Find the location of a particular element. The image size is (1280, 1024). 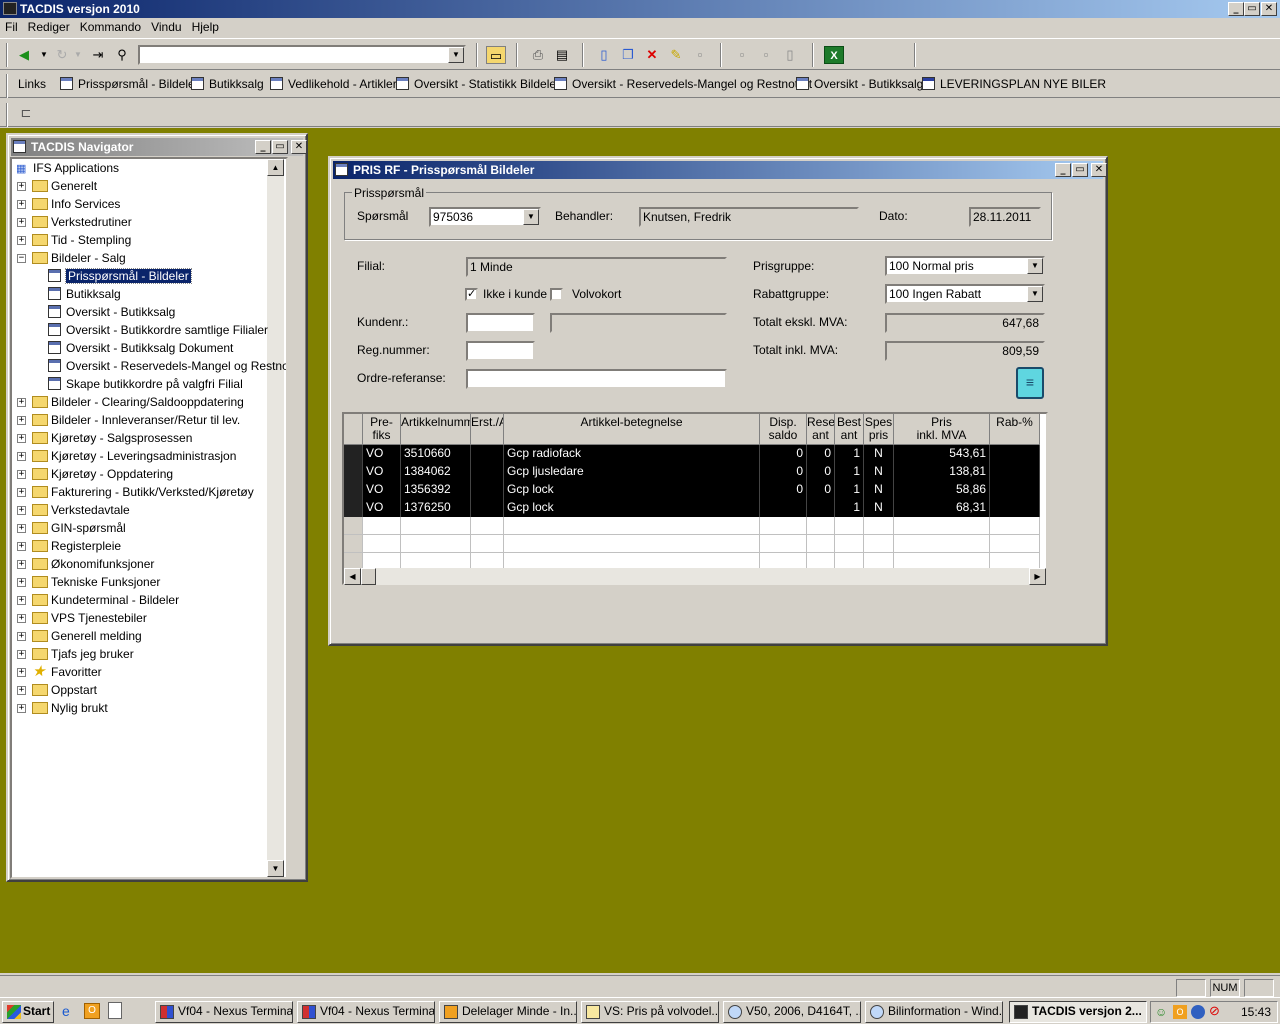

last-record-icon: ▫ is located at coordinates (766, 55).